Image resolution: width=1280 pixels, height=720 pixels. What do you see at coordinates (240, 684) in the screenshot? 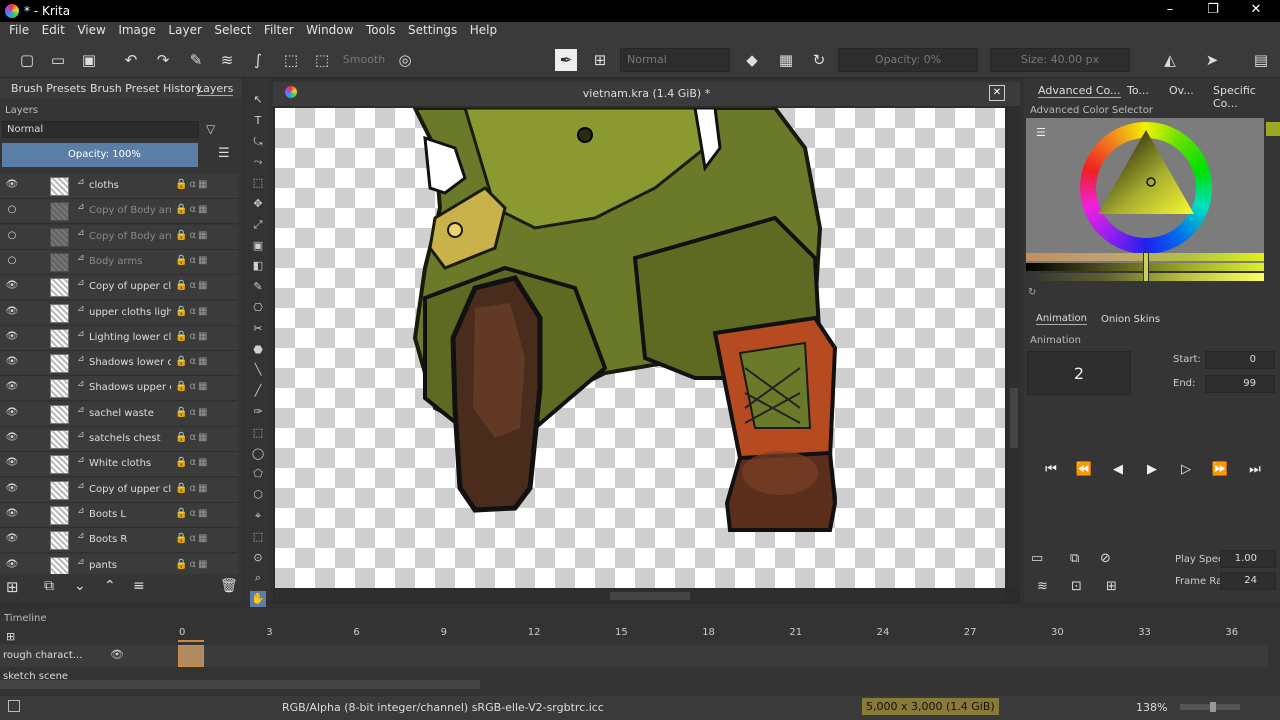
I see `timeline-scrollbar` at bounding box center [240, 684].